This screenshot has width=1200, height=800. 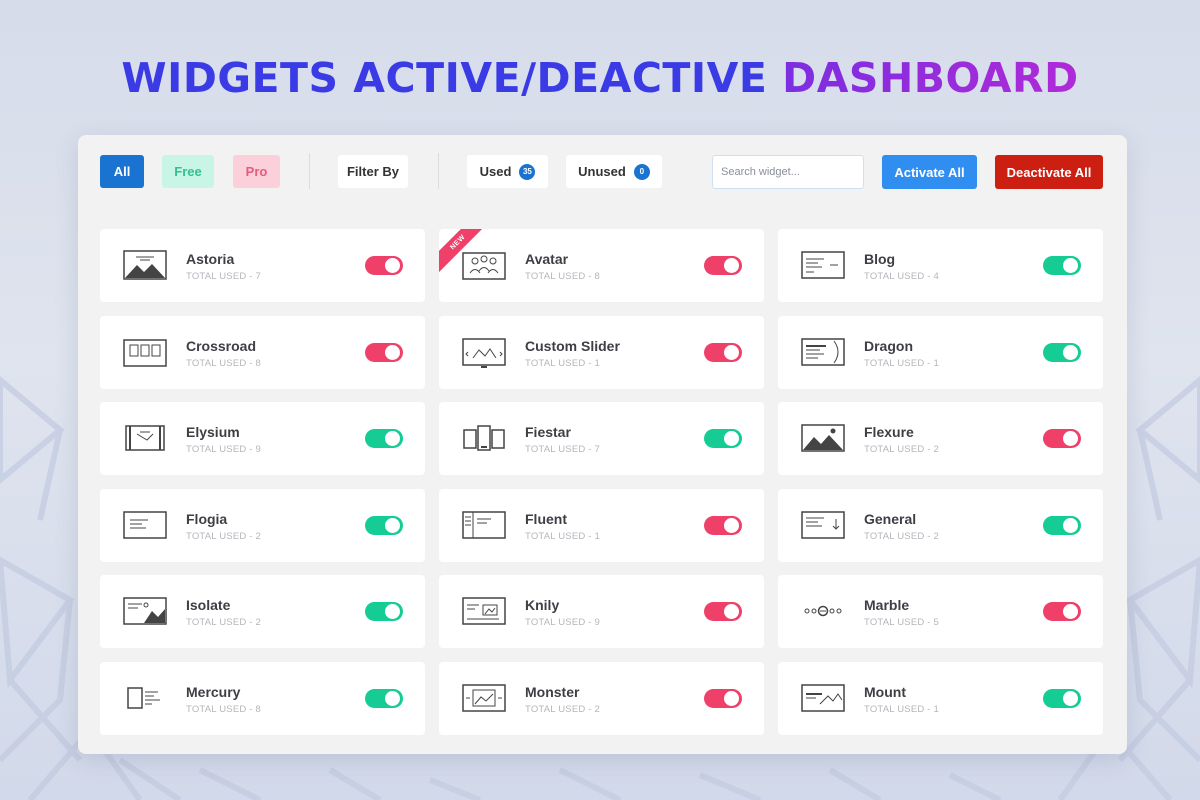 What do you see at coordinates (484, 438) in the screenshot?
I see `fiestar-icon` at bounding box center [484, 438].